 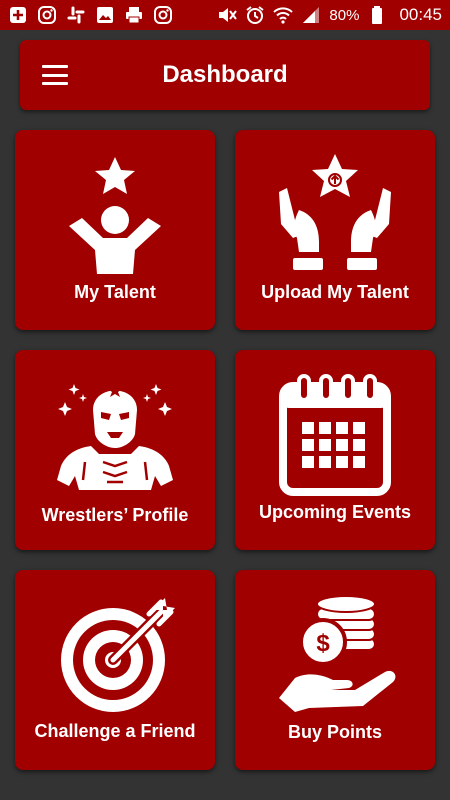 I want to click on clock: 00:45, so click(x=420, y=14).